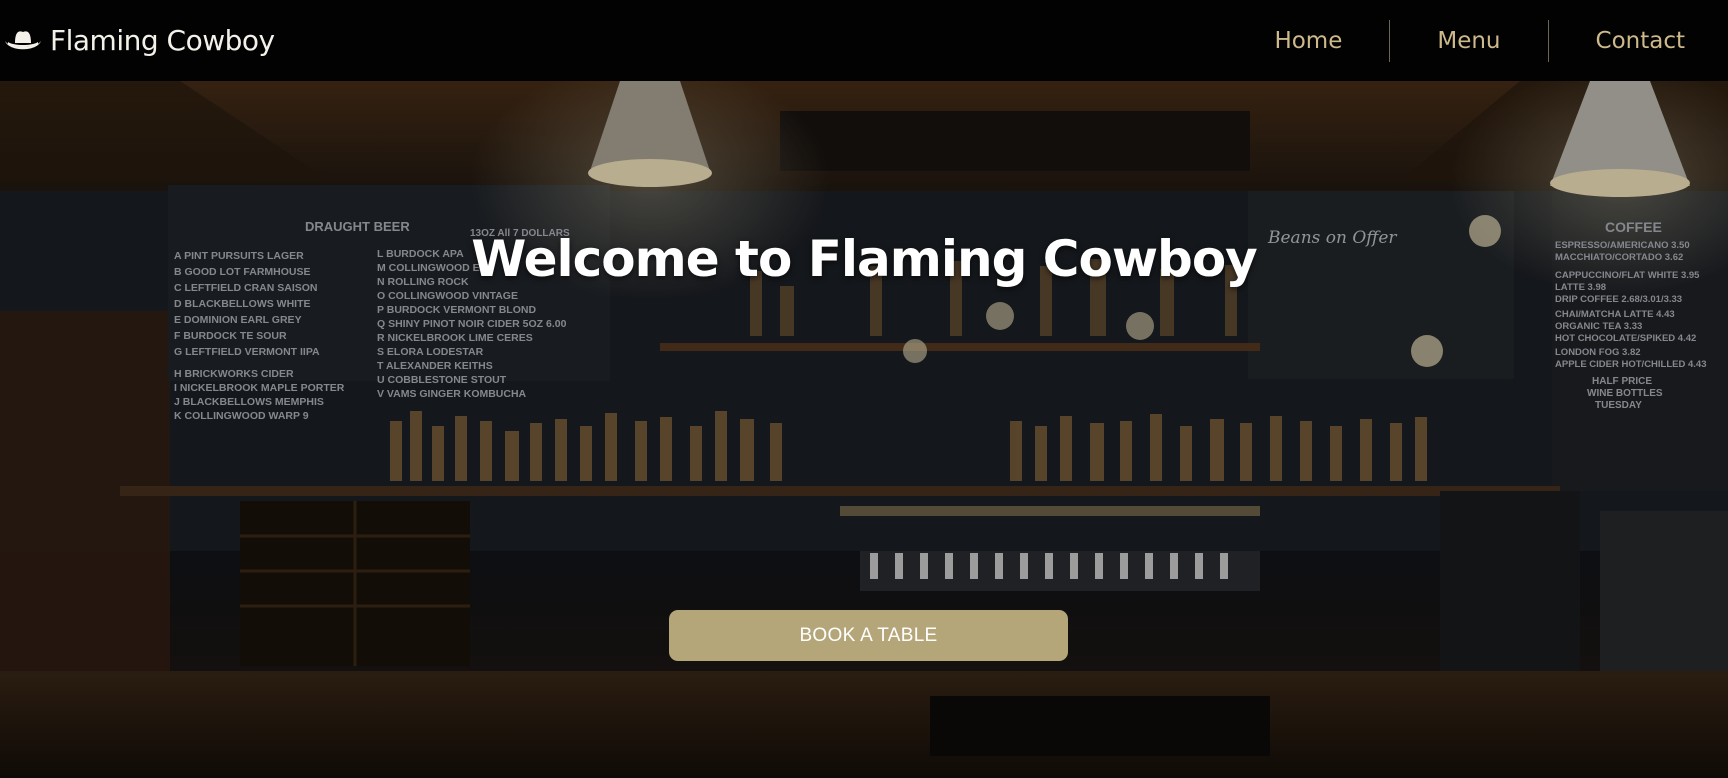  I want to click on brand-logo-link: Flaming Cowboy, so click(139, 40).